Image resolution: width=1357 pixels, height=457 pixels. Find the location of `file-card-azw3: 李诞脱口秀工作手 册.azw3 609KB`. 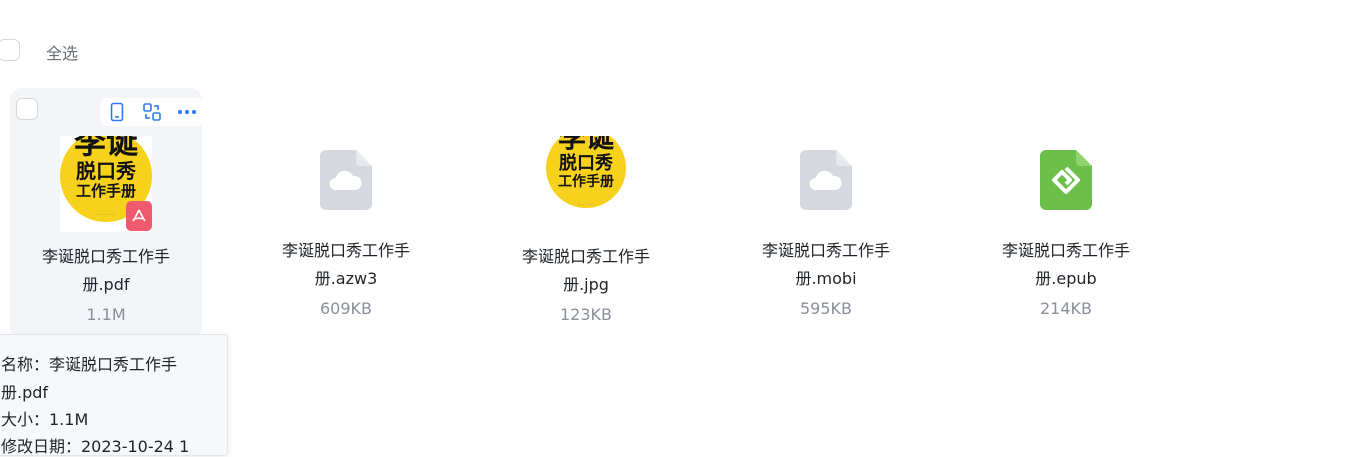

file-card-azw3: 李诞脱口秀工作手 册.azw3 609KB is located at coordinates (346, 213).